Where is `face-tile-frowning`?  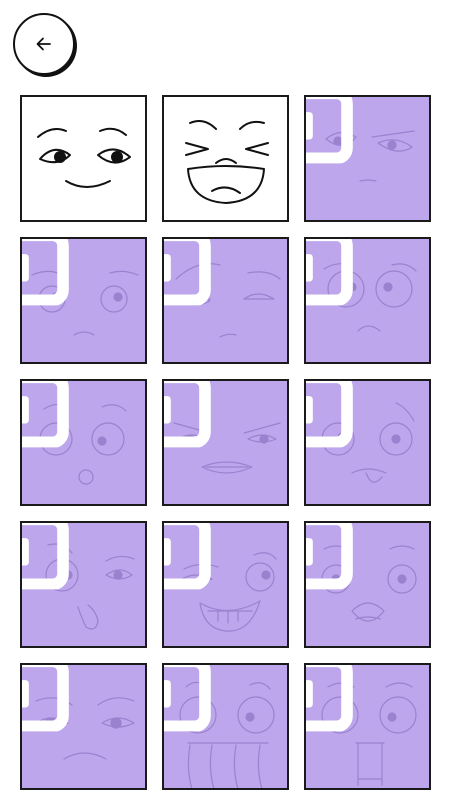
face-tile-frowning is located at coordinates (83, 726).